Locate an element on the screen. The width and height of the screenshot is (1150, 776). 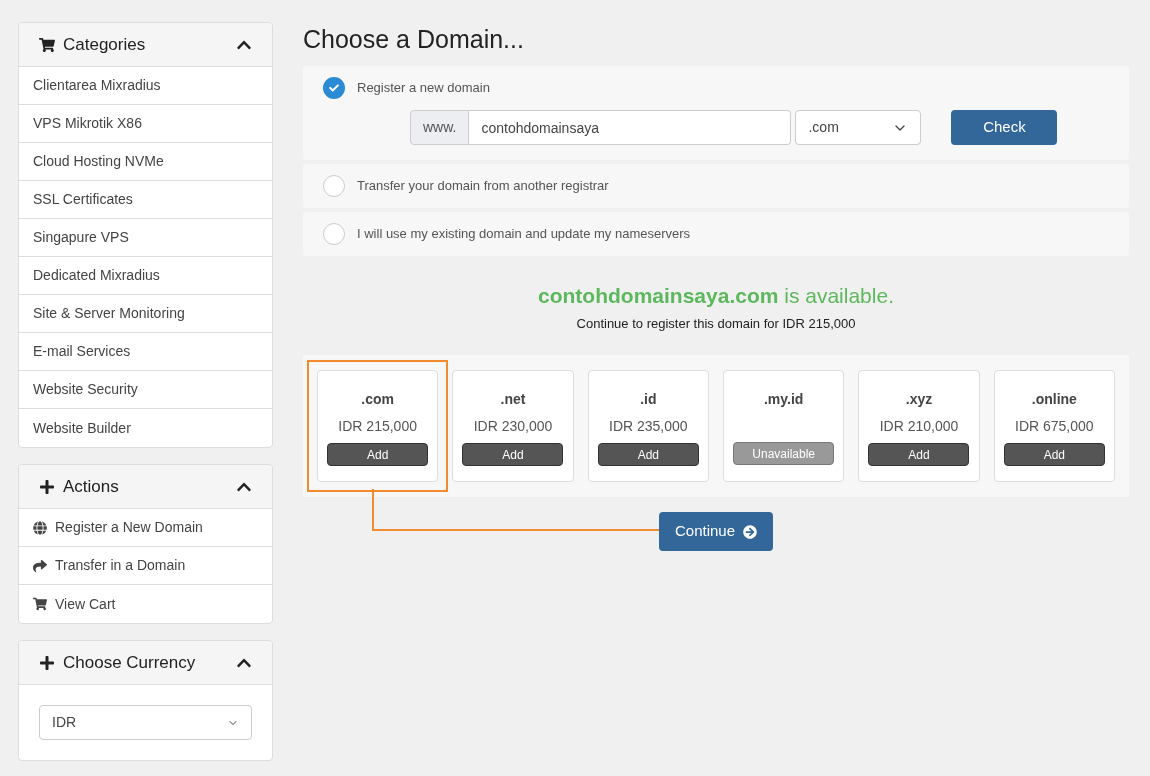
sidebar-item: E-mail Services is located at coordinates (145, 352).